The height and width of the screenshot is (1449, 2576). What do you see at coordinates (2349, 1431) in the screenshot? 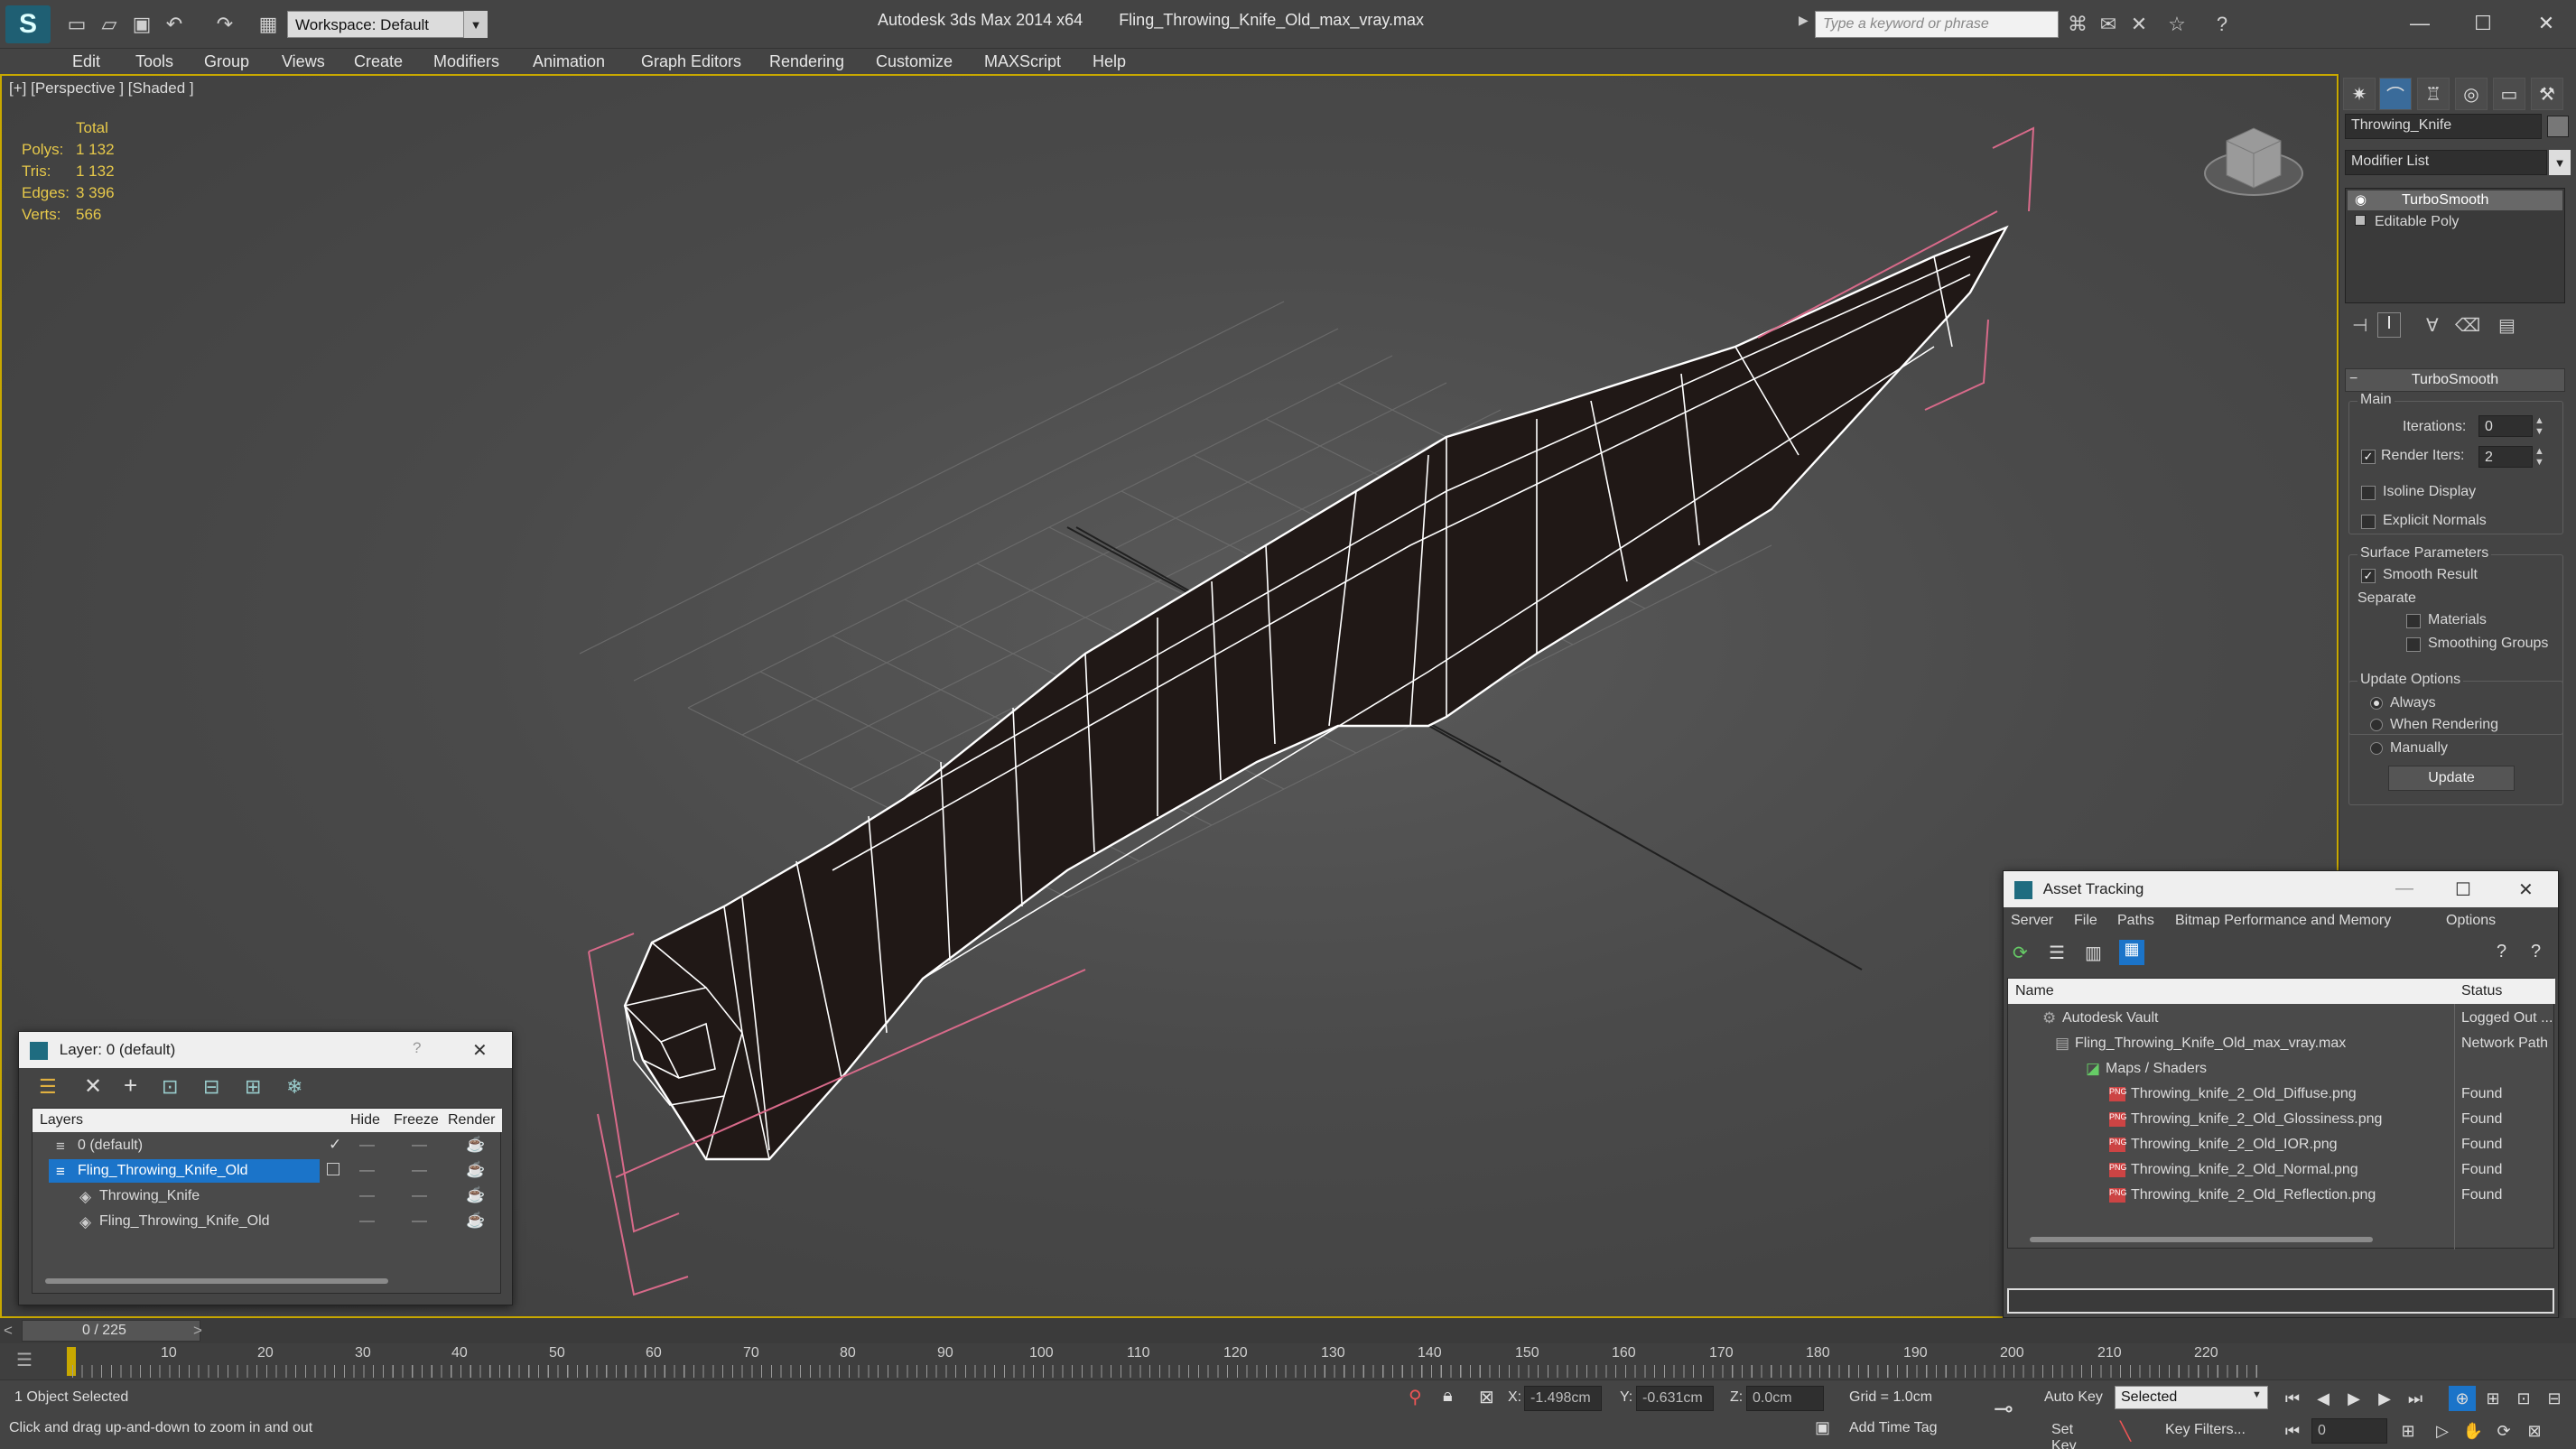
I see `current-frame-field: 0` at bounding box center [2349, 1431].